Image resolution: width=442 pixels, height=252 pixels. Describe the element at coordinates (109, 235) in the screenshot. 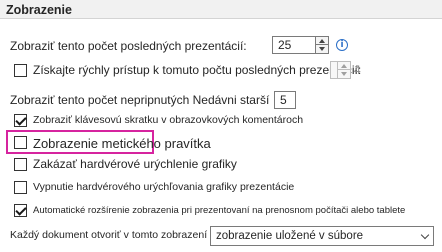

I see `default-view-label: Každý dokument otvoriť v tomto zobrazení` at that location.